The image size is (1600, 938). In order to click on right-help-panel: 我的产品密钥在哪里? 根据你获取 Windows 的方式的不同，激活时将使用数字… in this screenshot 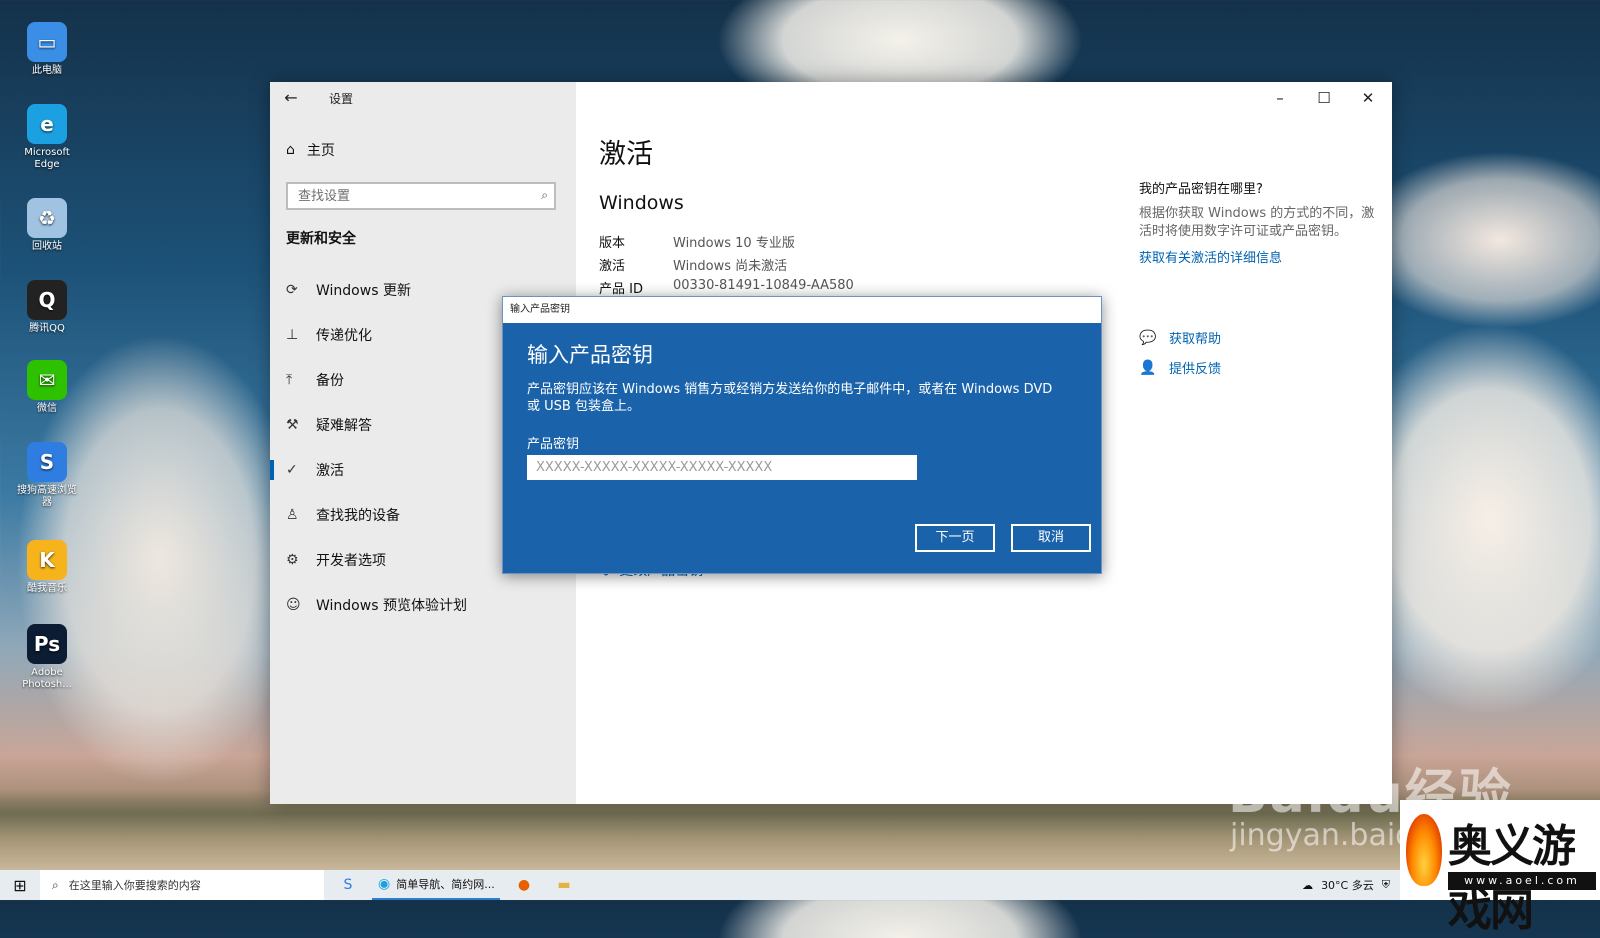, I will do `click(1259, 222)`.